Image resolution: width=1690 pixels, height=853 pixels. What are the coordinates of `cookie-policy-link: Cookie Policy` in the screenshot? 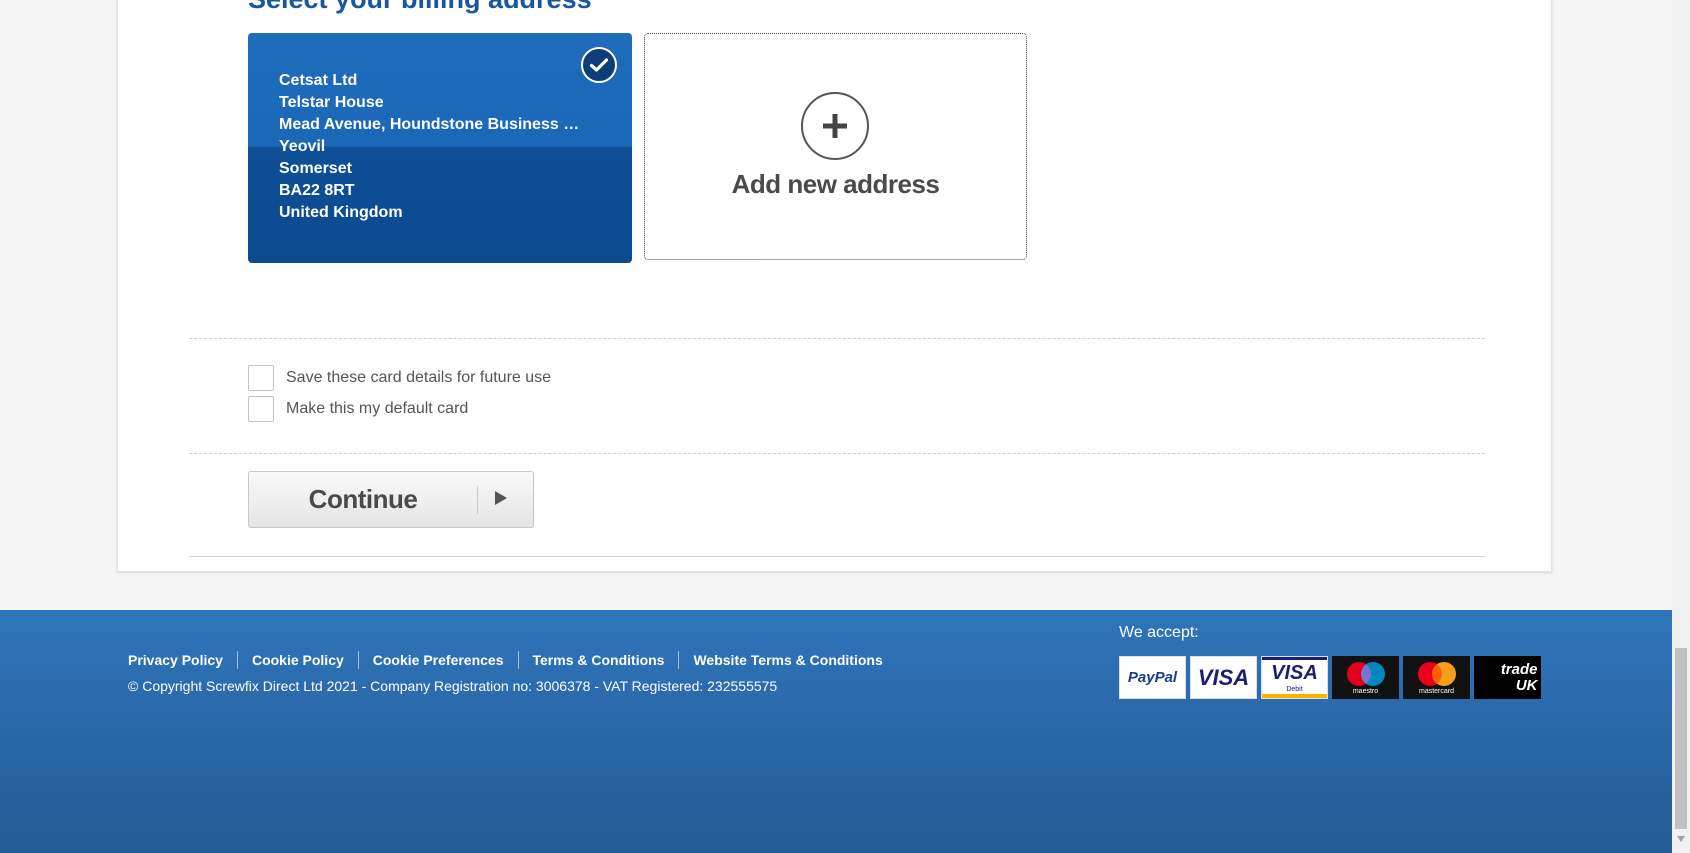 It's located at (298, 660).